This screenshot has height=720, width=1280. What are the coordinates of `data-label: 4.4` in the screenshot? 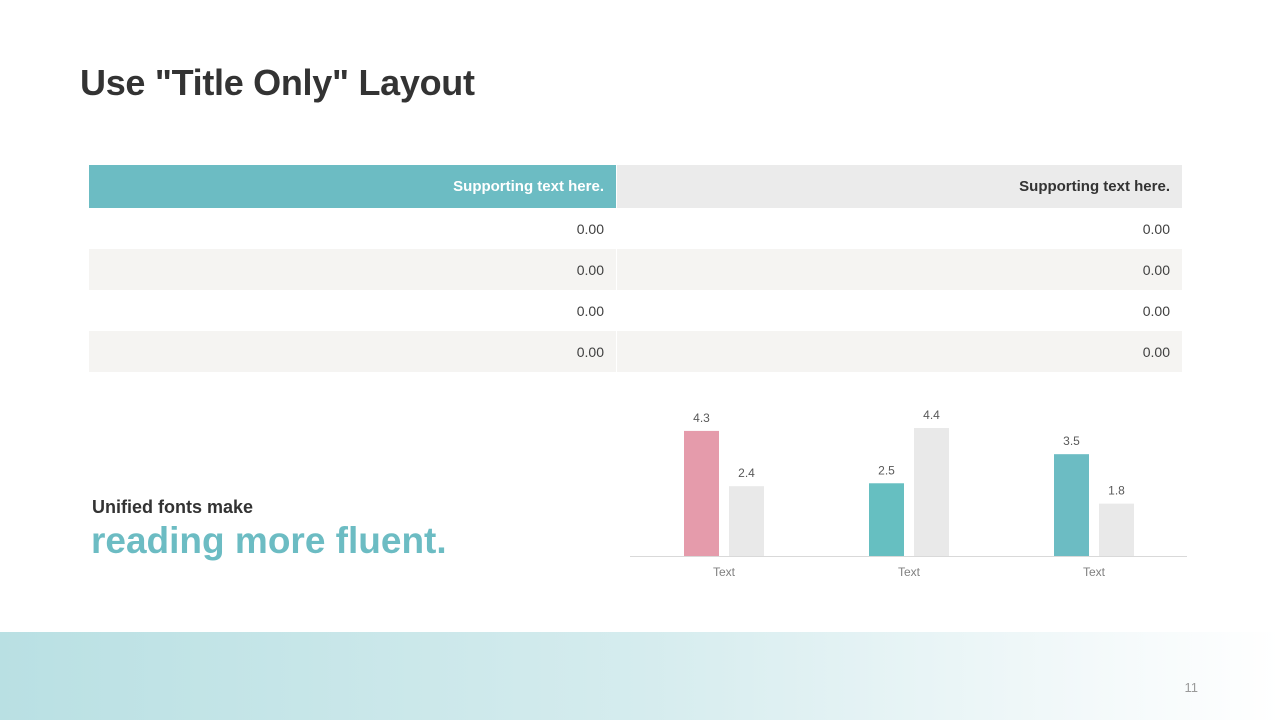 It's located at (931, 415).